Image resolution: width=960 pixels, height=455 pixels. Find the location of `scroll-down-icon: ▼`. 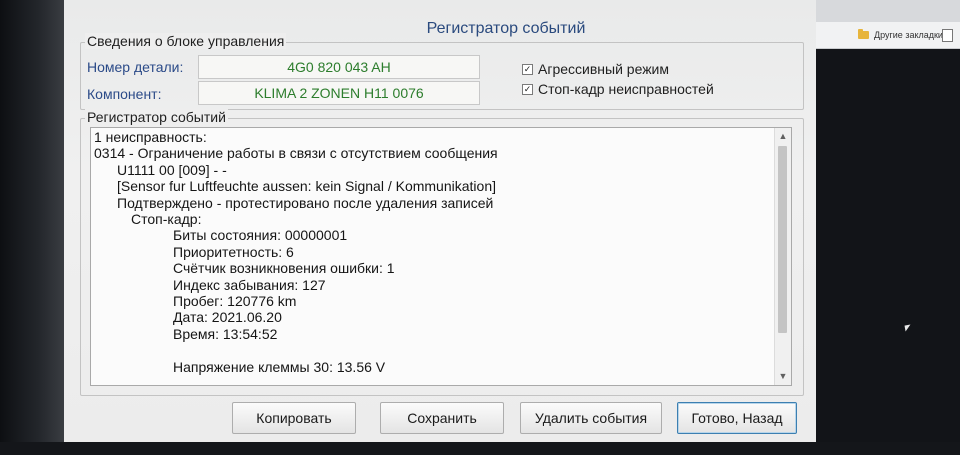

scroll-down-icon: ▼ is located at coordinates (783, 376).